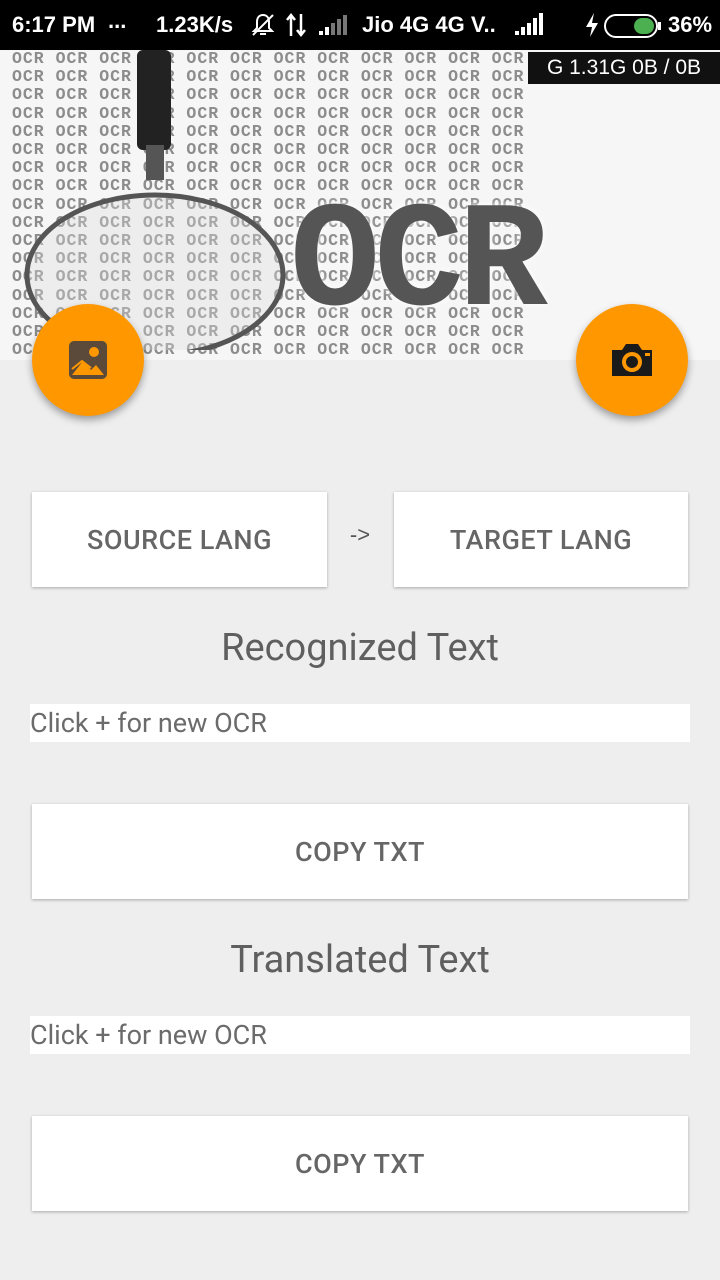  What do you see at coordinates (360, 960) in the screenshot?
I see `translated-text-heading: Translated Text` at bounding box center [360, 960].